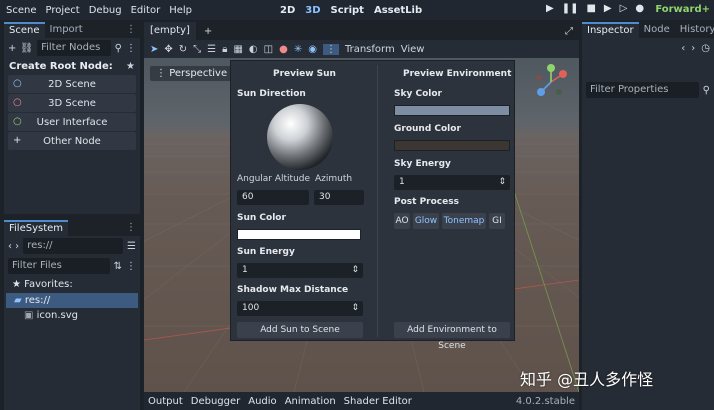 This screenshot has height=410, width=714. I want to click on tab-history: History, so click(694, 30).